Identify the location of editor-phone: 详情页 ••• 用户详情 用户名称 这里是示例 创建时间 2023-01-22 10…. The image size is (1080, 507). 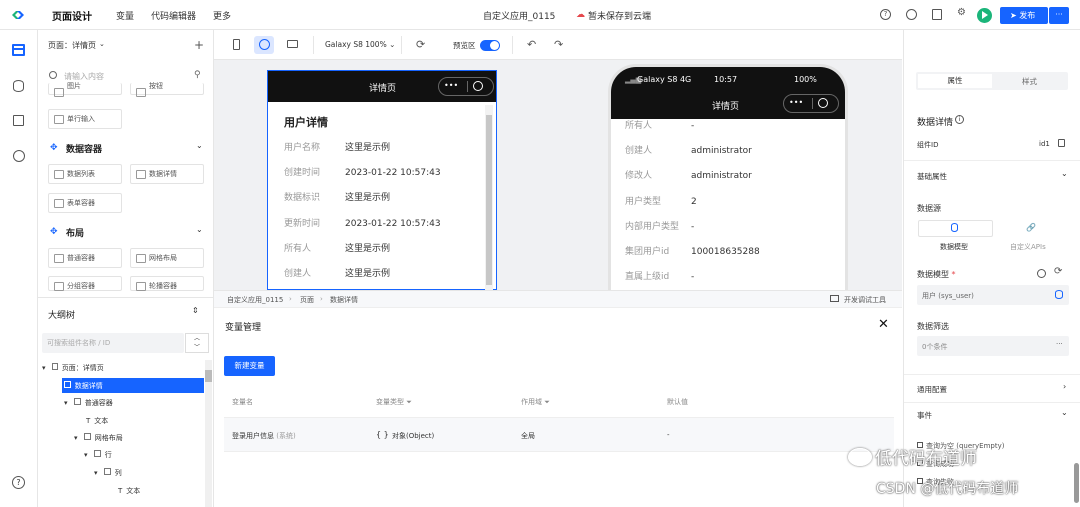
(382, 180).